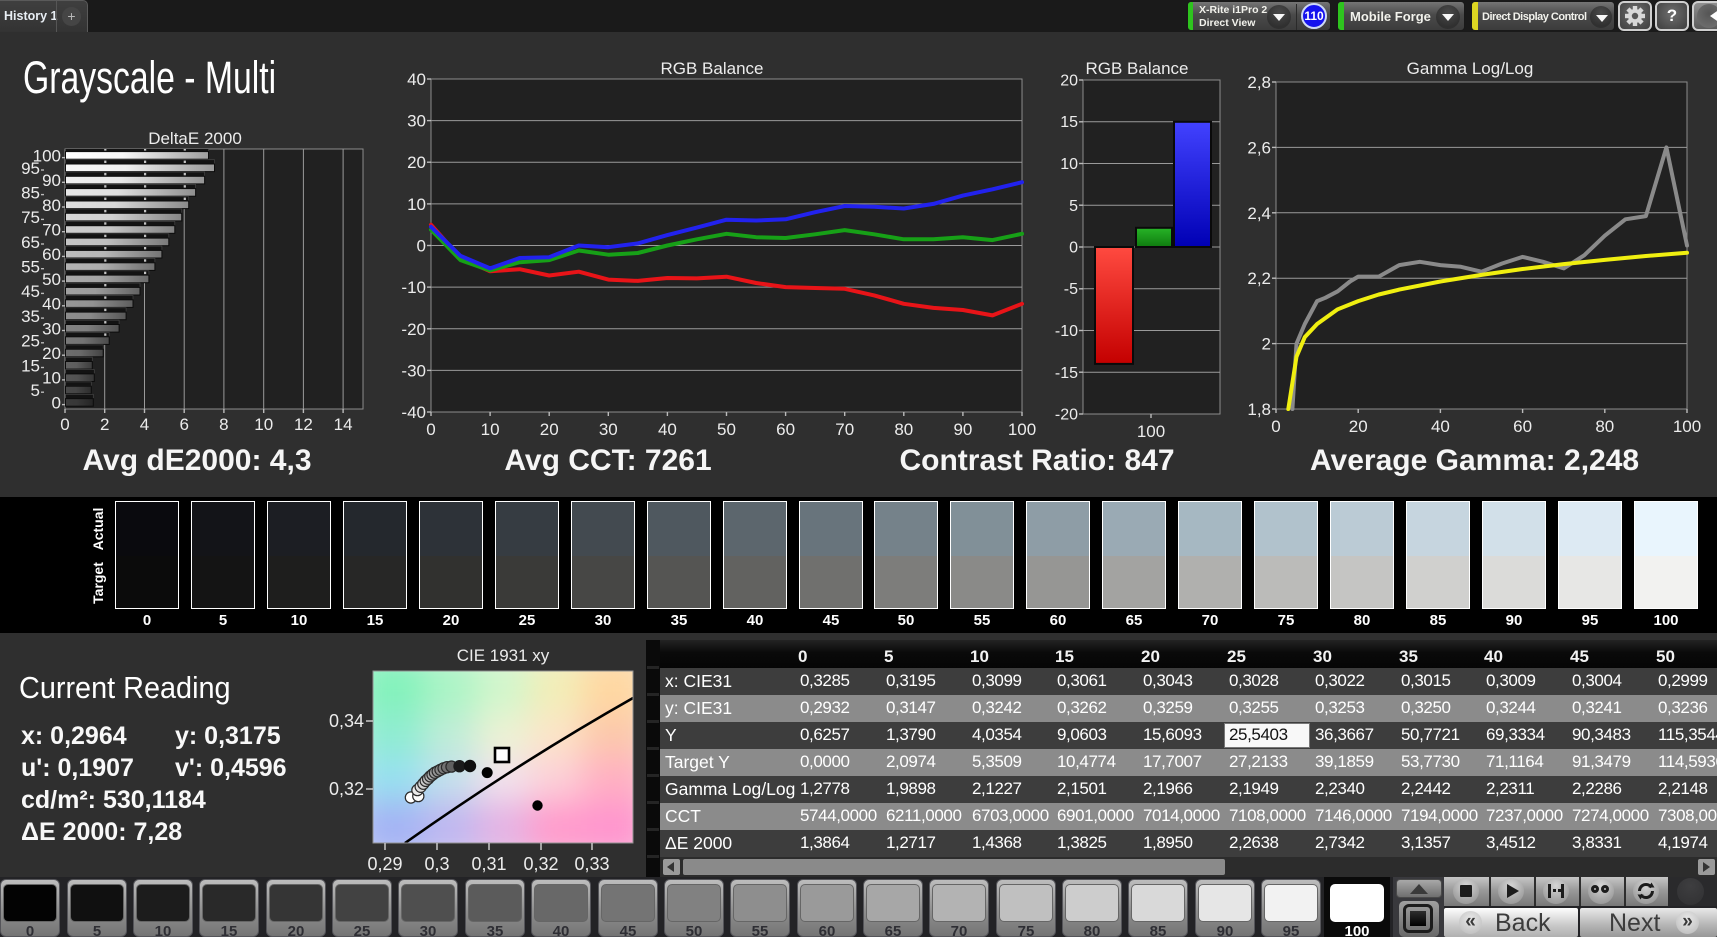  I want to click on svg-text: 45, so click(30, 291).